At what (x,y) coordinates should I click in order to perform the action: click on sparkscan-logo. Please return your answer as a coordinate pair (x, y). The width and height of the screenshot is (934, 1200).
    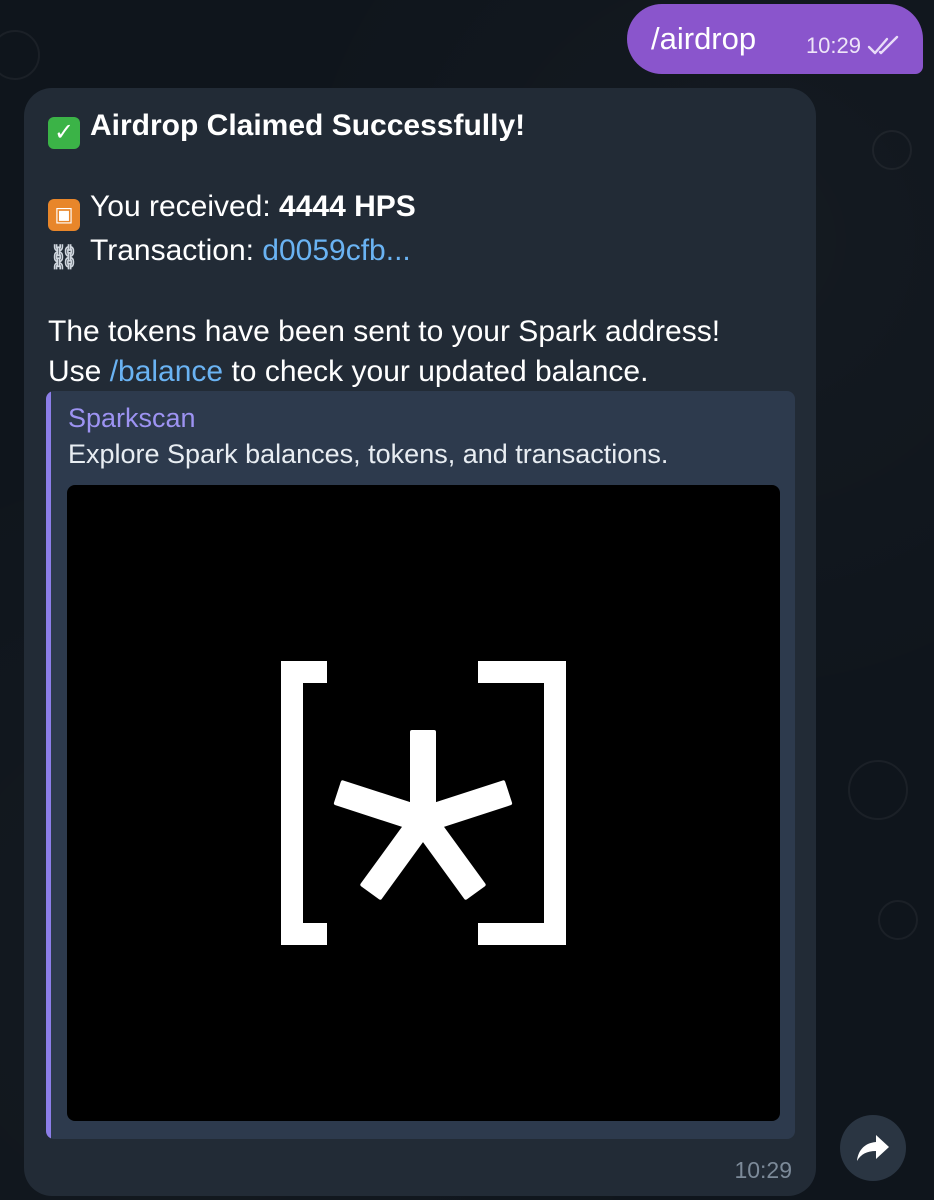
    Looking at the image, I should click on (423, 803).